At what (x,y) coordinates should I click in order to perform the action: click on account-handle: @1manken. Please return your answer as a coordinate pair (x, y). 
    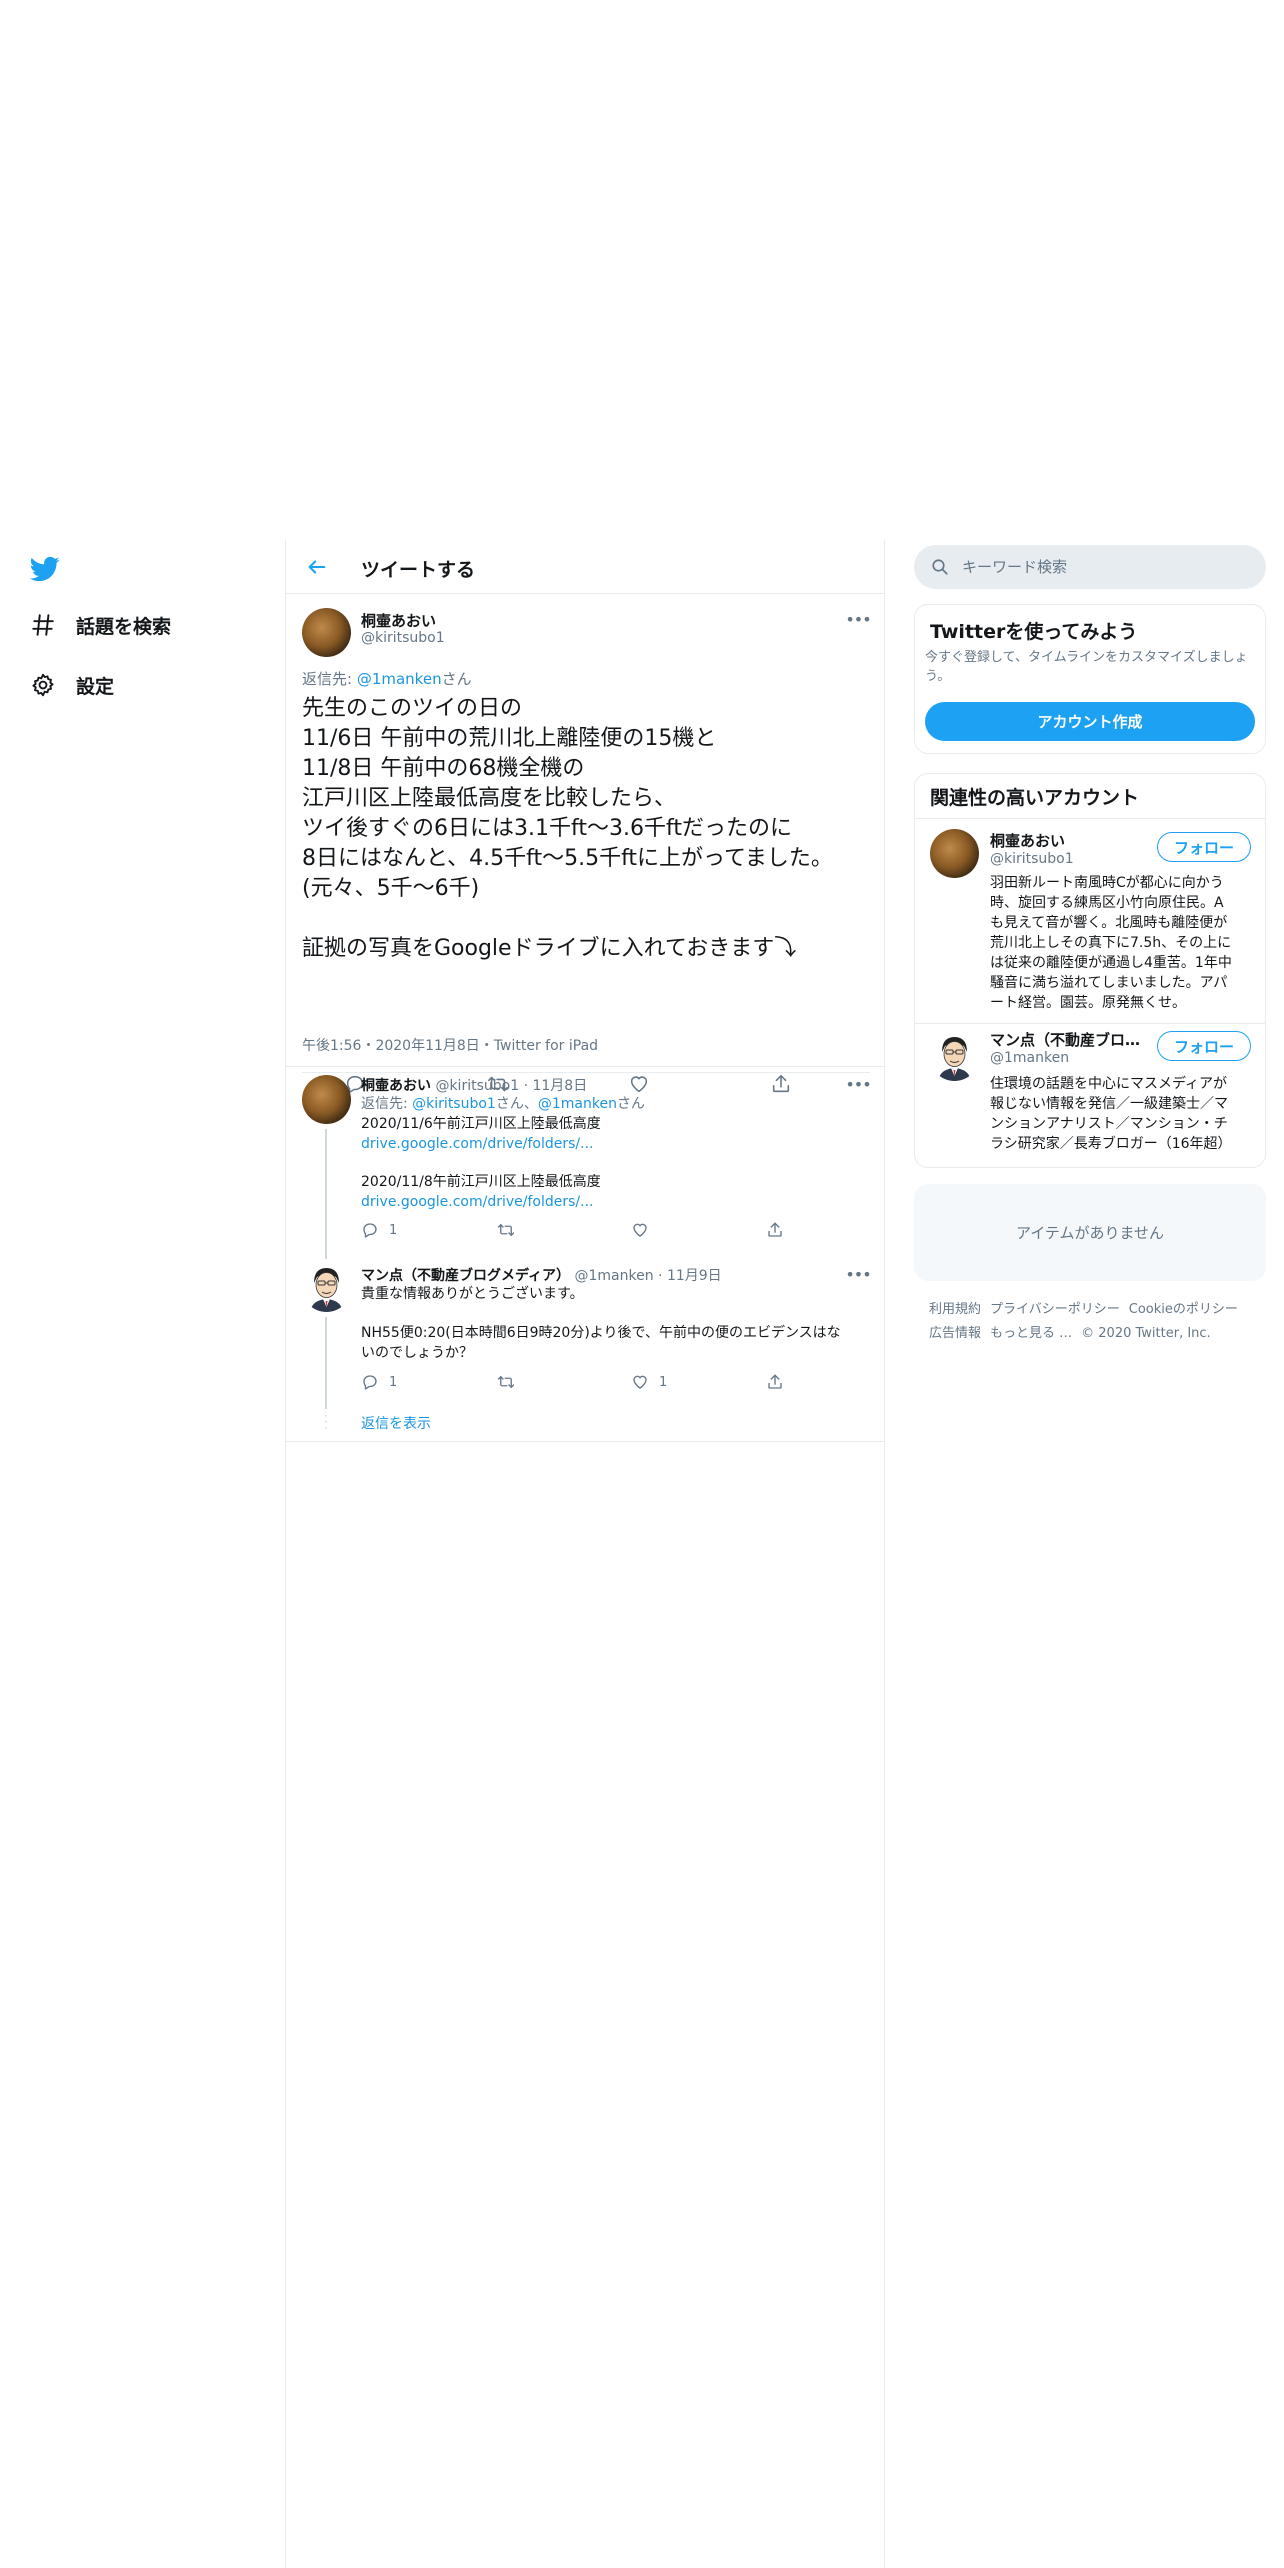
    Looking at the image, I should click on (1029, 1058).